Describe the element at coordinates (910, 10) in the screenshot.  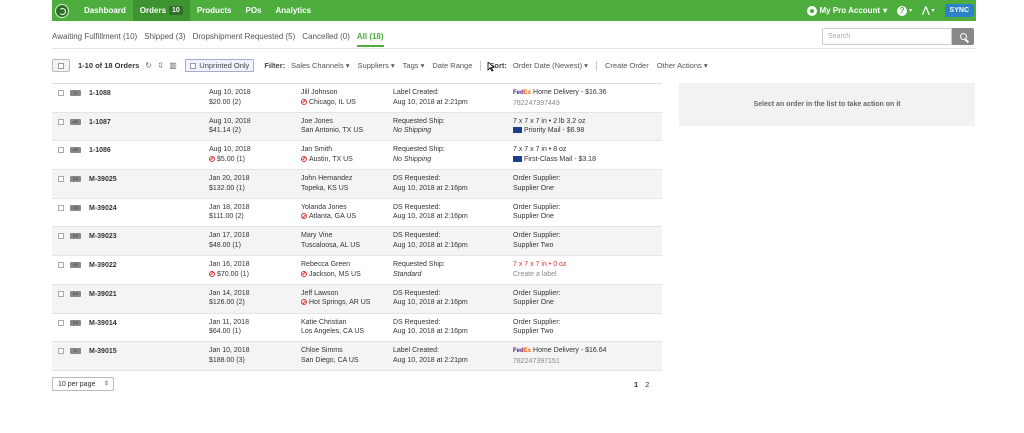
I see `help-chevron-icon: ▾` at that location.